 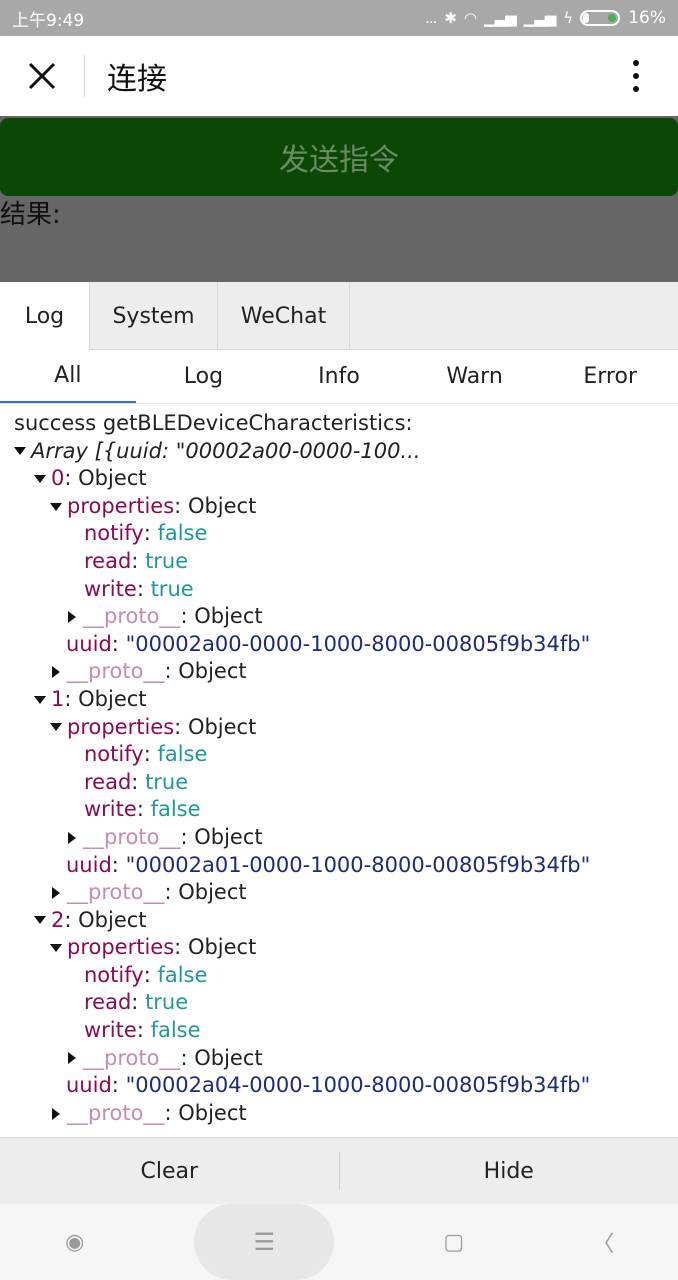 I want to click on proto-key: __proto__, so click(x=116, y=892).